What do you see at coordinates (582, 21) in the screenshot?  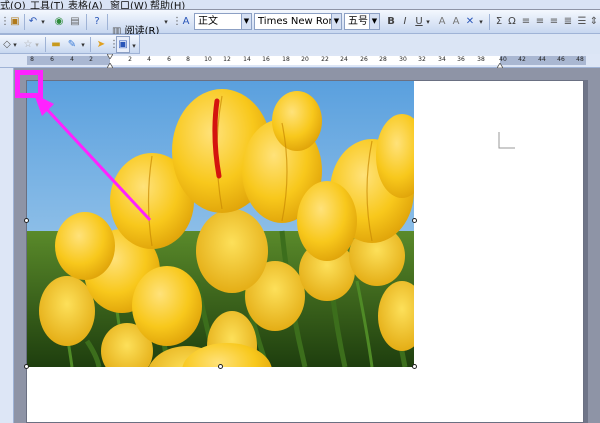 I see `distribute-icon: ☰` at bounding box center [582, 21].